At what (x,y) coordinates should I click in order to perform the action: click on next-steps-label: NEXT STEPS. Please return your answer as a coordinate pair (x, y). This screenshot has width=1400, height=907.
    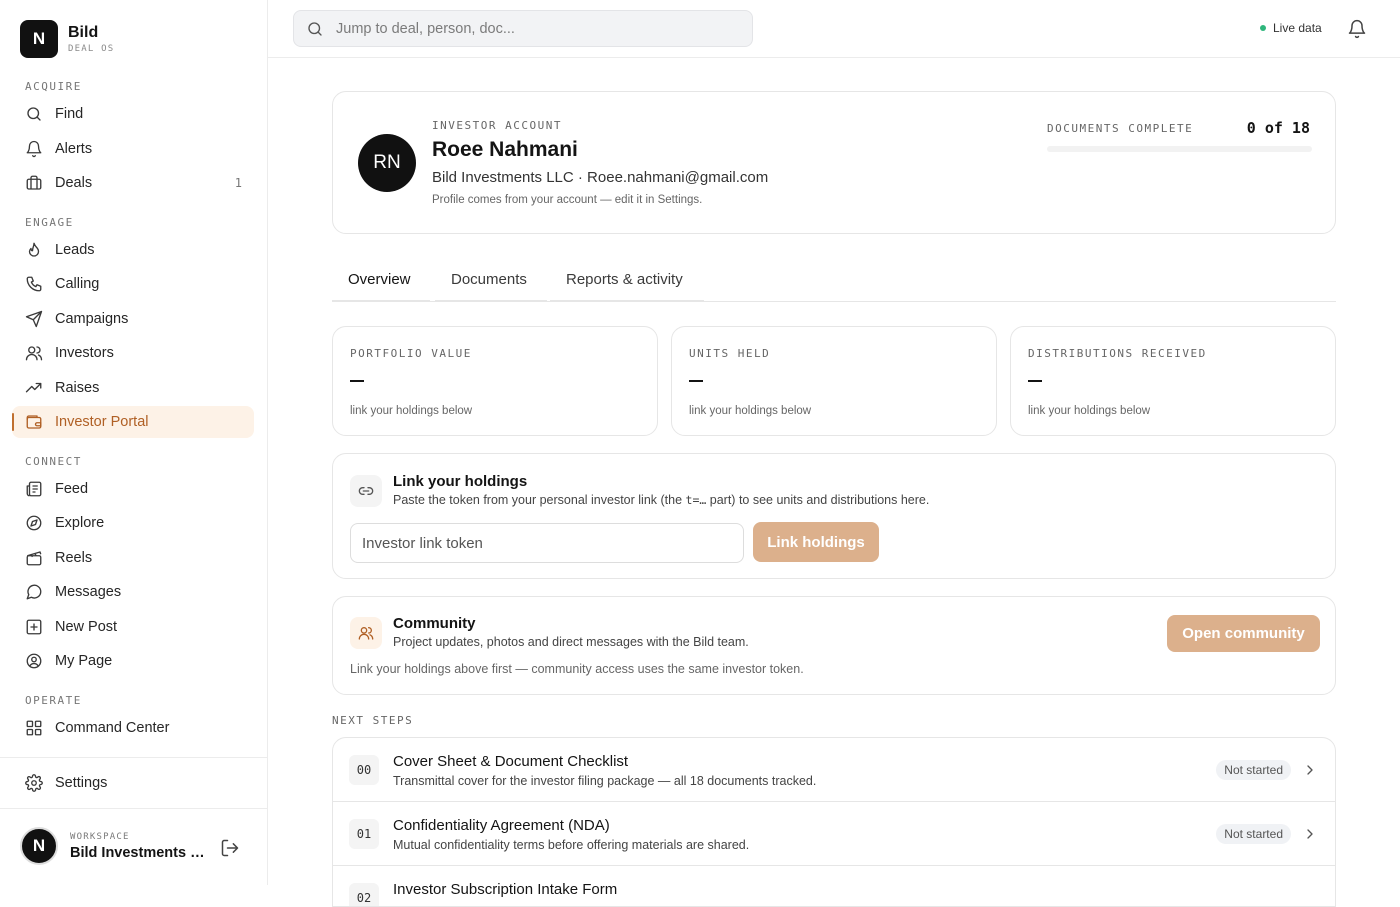
    Looking at the image, I should click on (373, 720).